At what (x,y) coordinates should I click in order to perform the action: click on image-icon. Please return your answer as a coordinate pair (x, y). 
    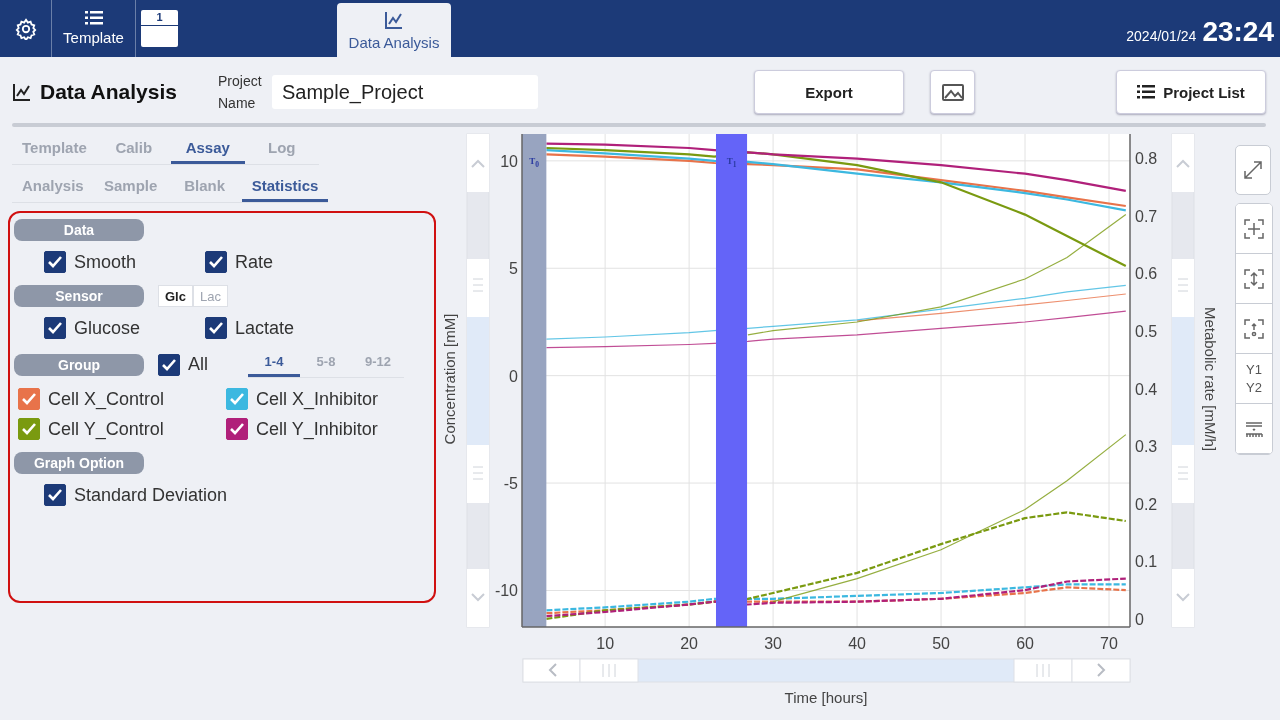
    Looking at the image, I should click on (952, 92).